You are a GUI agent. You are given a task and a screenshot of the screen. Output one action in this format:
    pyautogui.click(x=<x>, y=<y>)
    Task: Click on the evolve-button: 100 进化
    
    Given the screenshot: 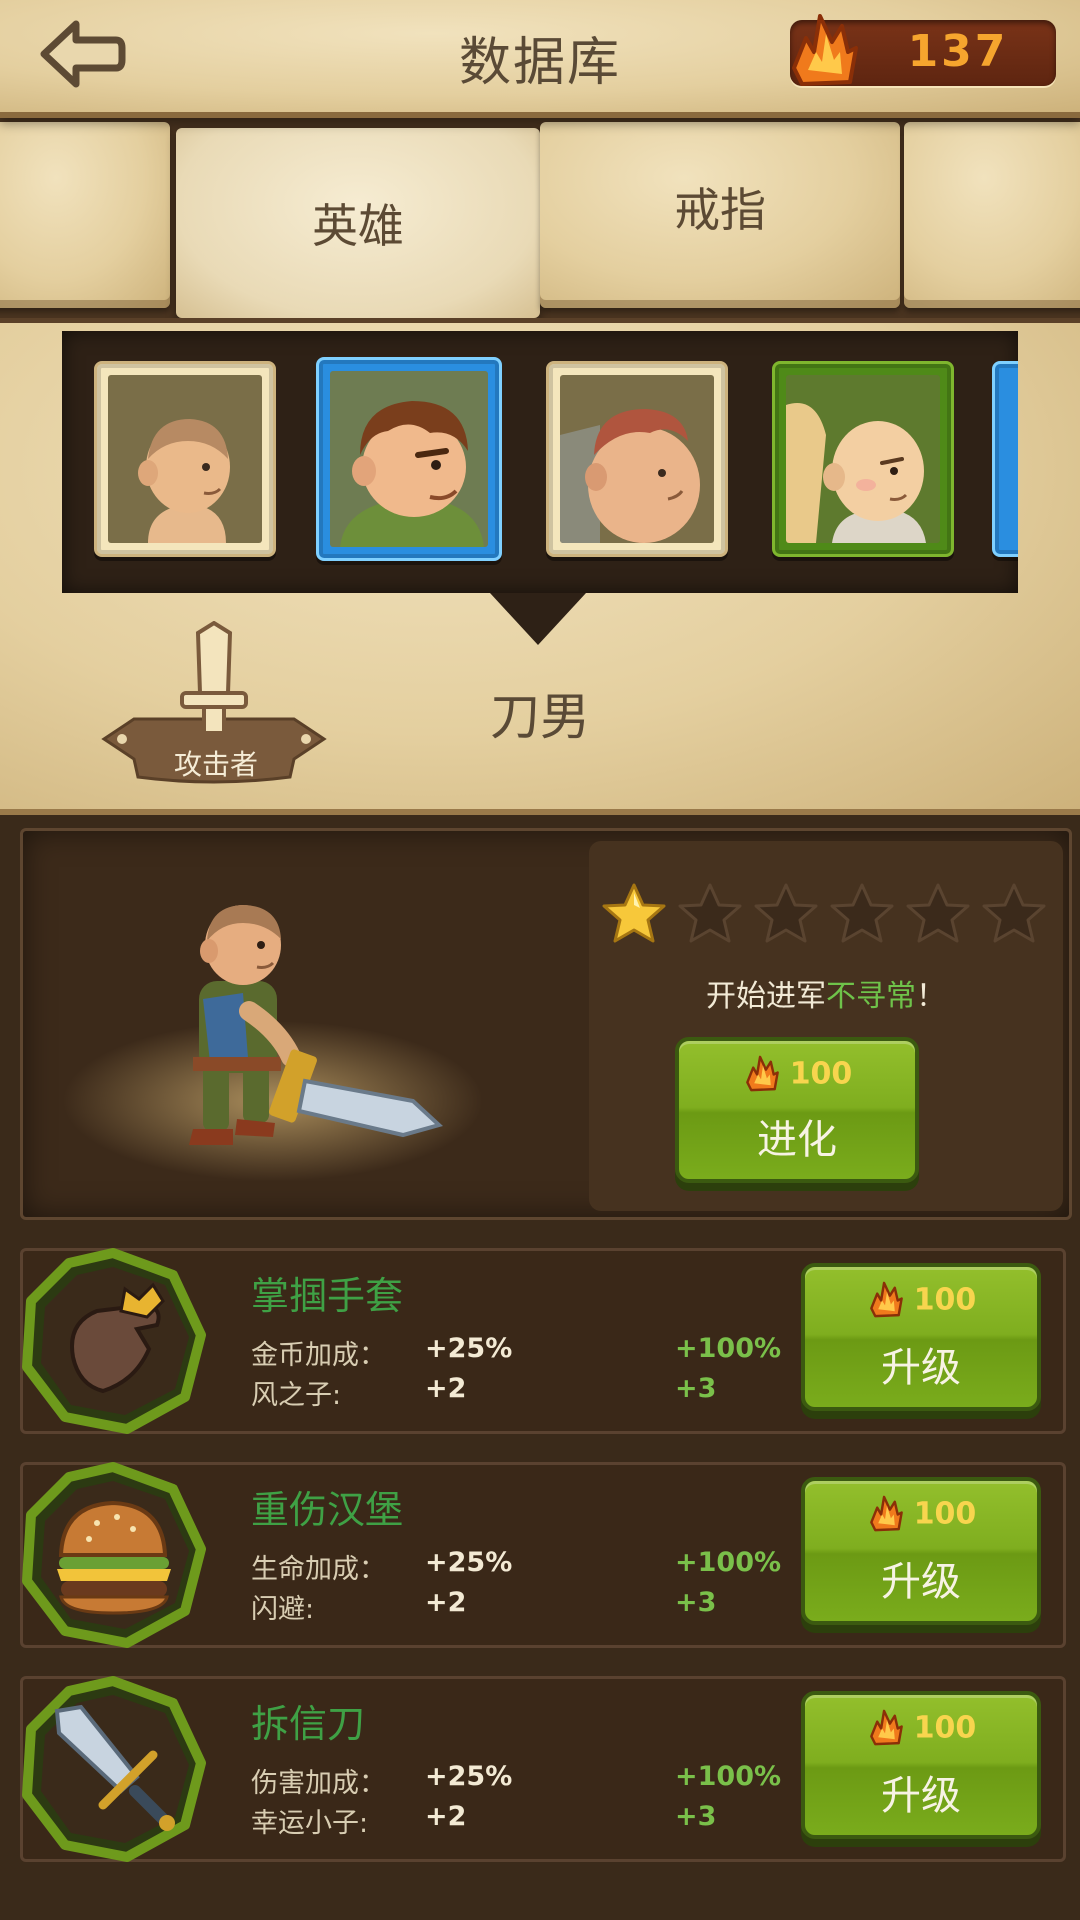 What is the action you would take?
    pyautogui.click(x=797, y=1110)
    